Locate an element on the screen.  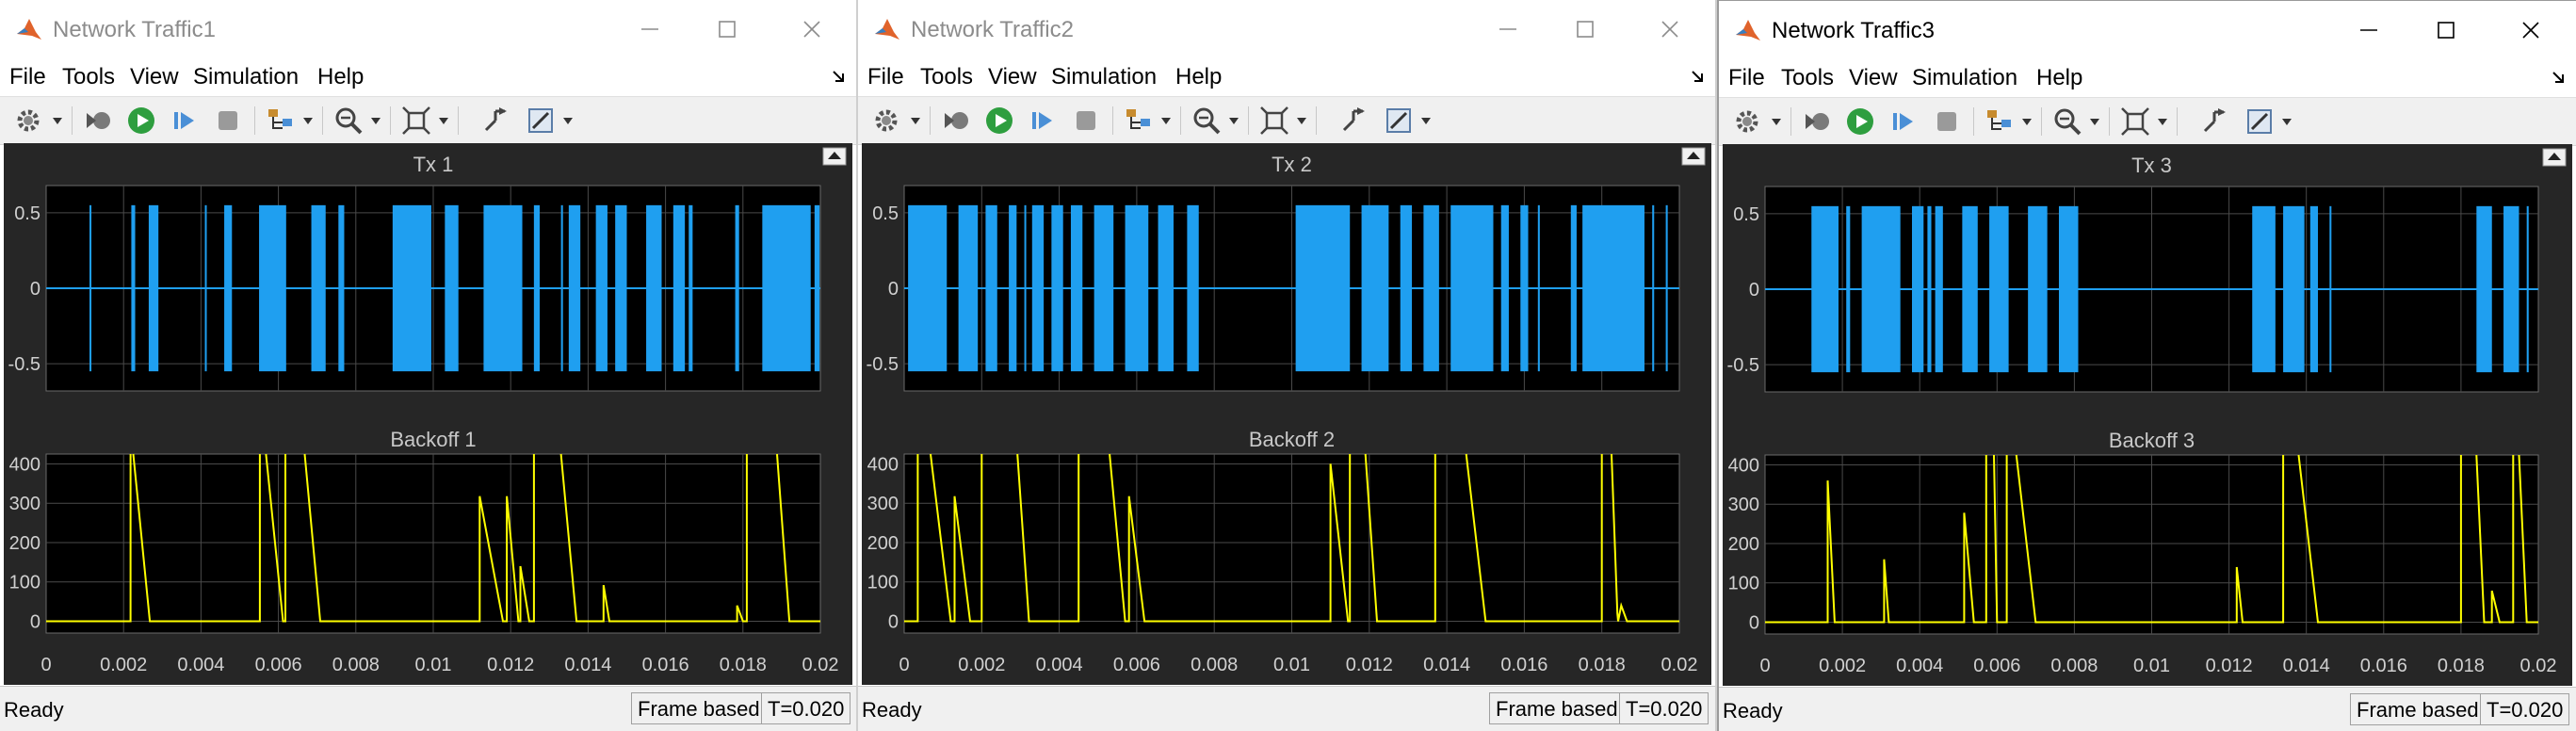
backoff-xtick-label: 0.004 is located at coordinates (200, 665).